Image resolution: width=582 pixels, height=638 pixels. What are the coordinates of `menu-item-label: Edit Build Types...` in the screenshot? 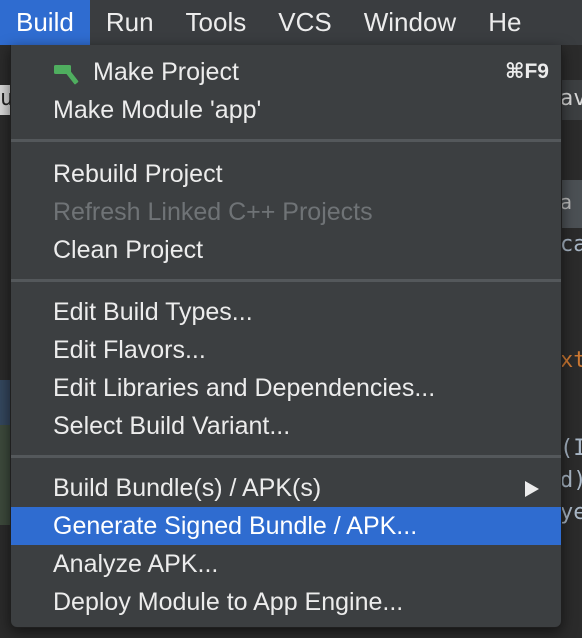 It's located at (153, 312).